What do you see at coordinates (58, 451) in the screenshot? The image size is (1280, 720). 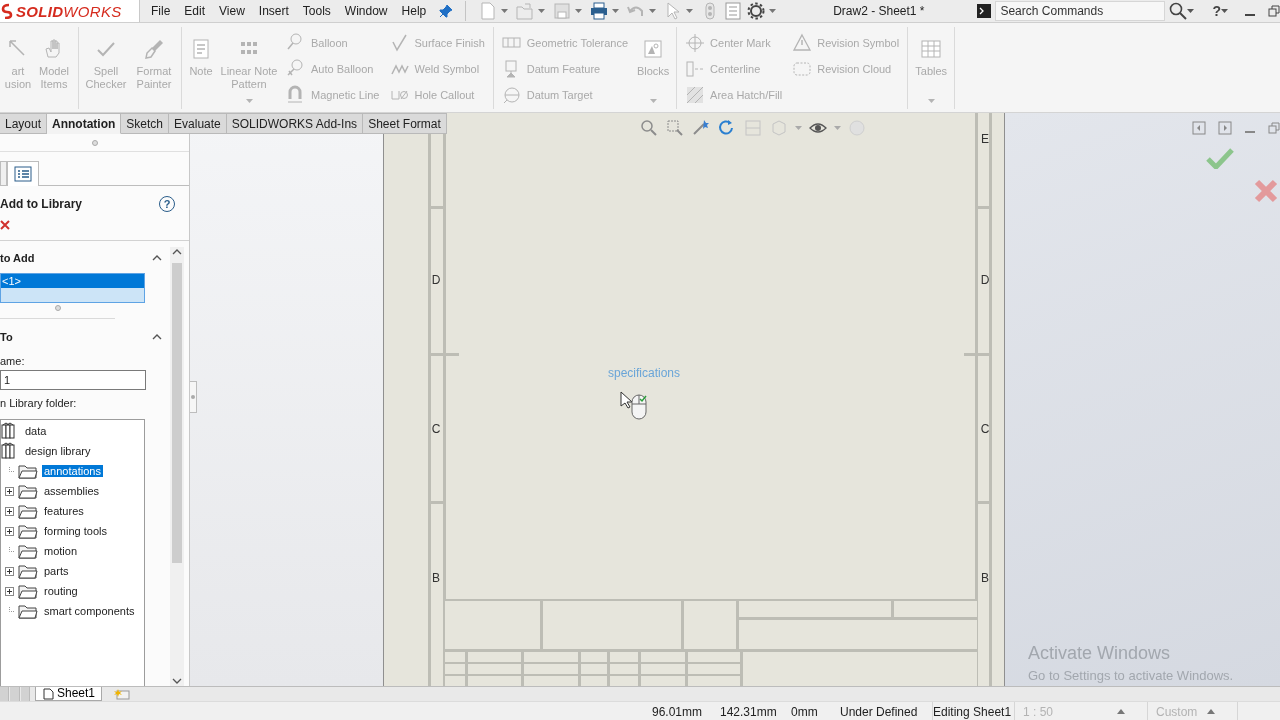 I see `tree-item: design library` at bounding box center [58, 451].